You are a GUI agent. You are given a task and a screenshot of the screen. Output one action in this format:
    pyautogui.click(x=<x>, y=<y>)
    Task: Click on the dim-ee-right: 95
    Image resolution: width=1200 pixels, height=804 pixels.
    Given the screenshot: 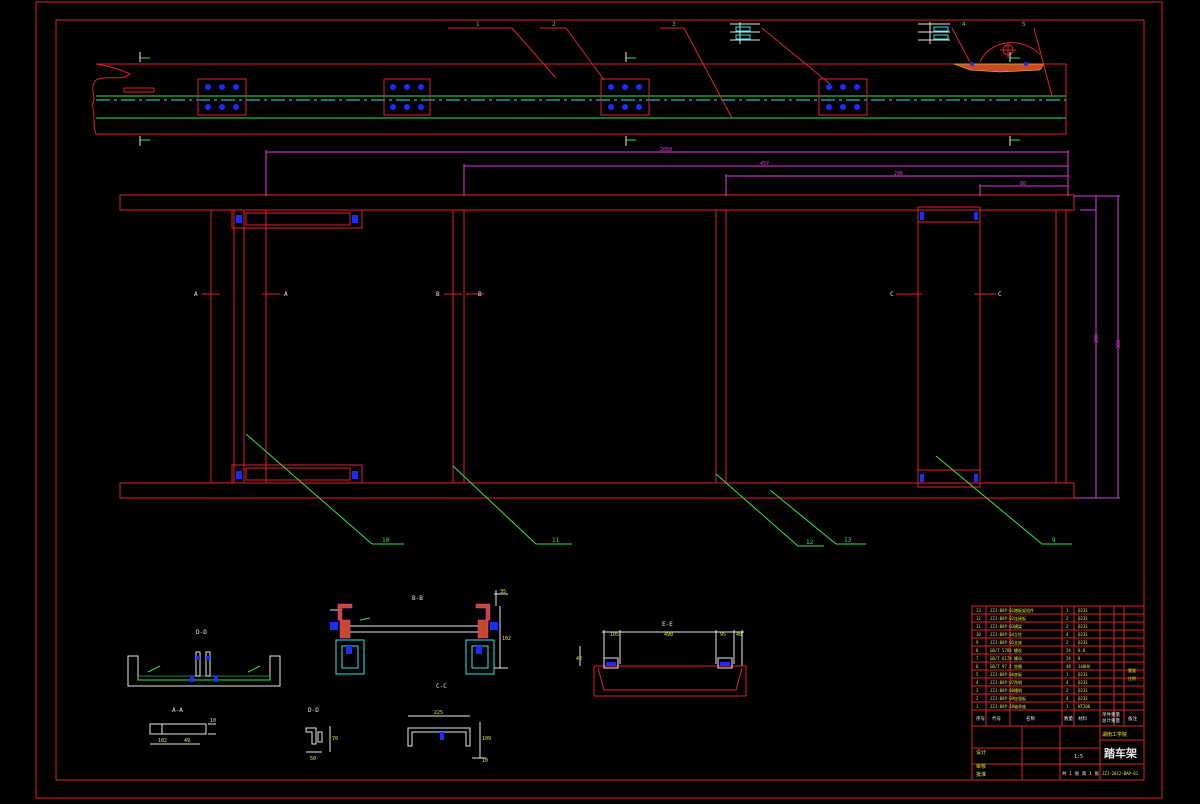 What is the action you would take?
    pyautogui.click(x=723, y=635)
    